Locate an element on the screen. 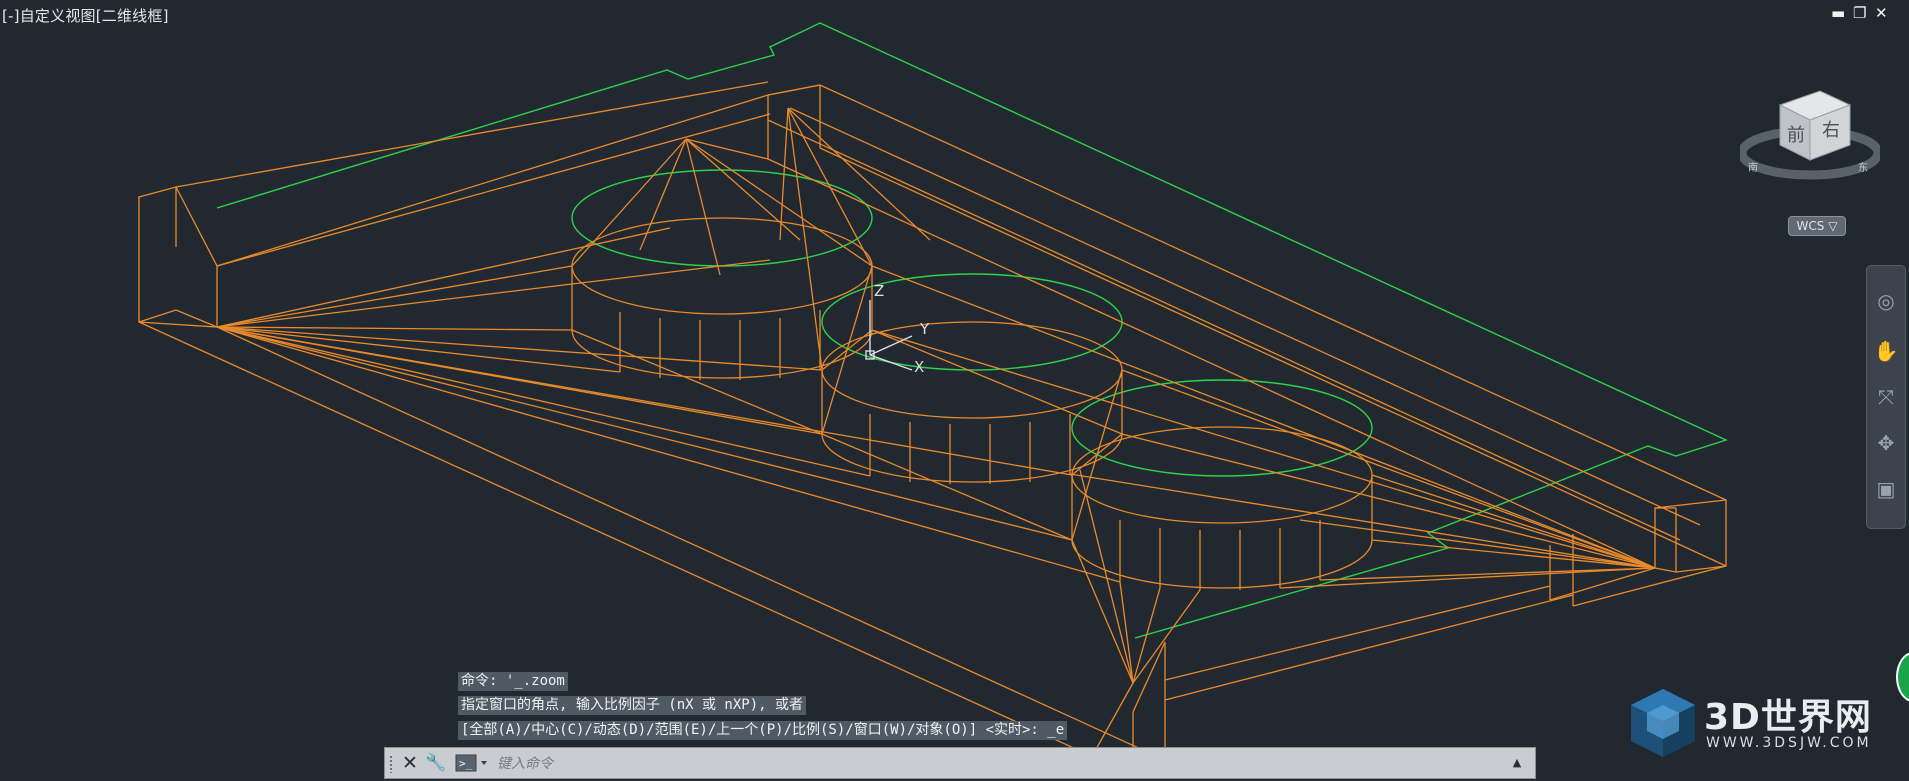  command-prompt-icon: >_ is located at coordinates (473, 763).